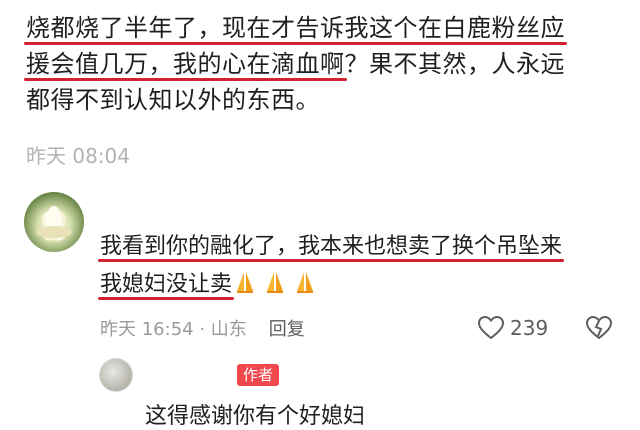 This screenshot has height=430, width=640. I want to click on post-text-plain: 都得不到认知以外的东西。, so click(173, 100).